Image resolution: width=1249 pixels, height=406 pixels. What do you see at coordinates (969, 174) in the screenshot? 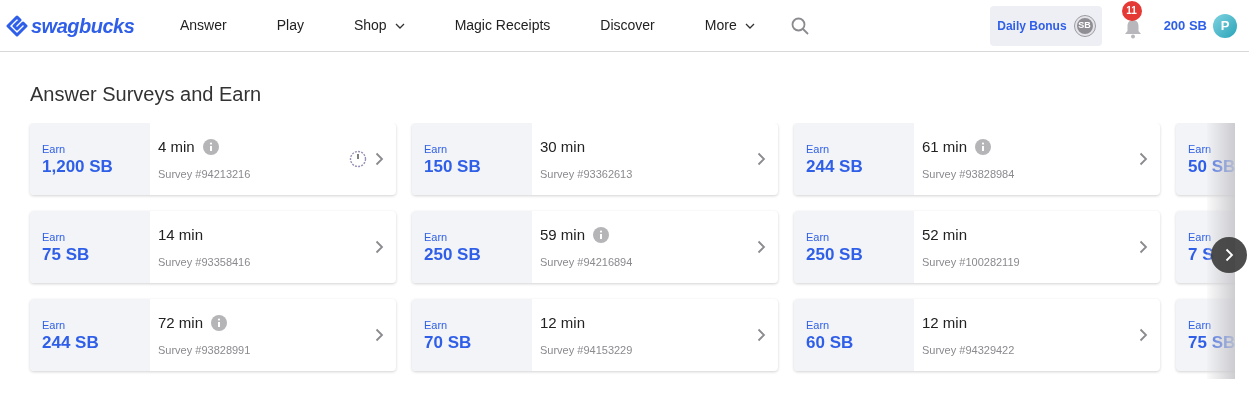
I see `survey-number: Survey #93828984` at bounding box center [969, 174].